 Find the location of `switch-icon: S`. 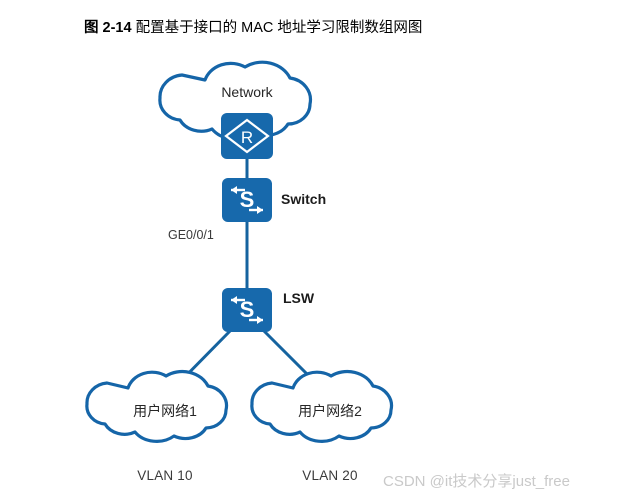

switch-icon: S is located at coordinates (247, 200).